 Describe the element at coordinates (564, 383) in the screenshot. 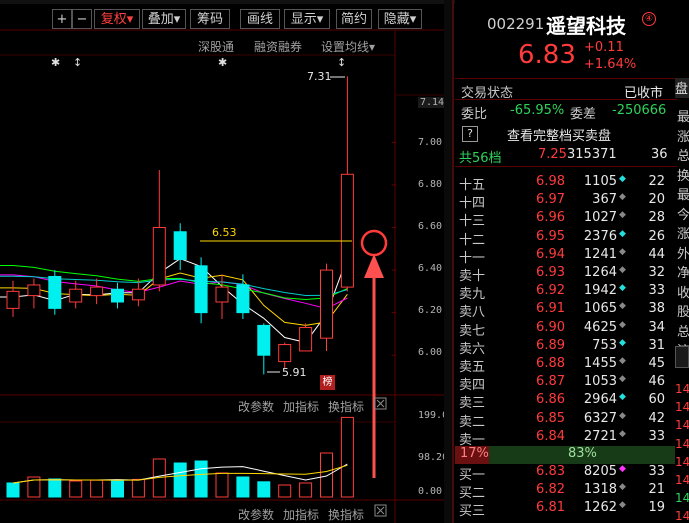

I see `sell-level-row: 卖四 6.87 1053 ◆ 46` at that location.